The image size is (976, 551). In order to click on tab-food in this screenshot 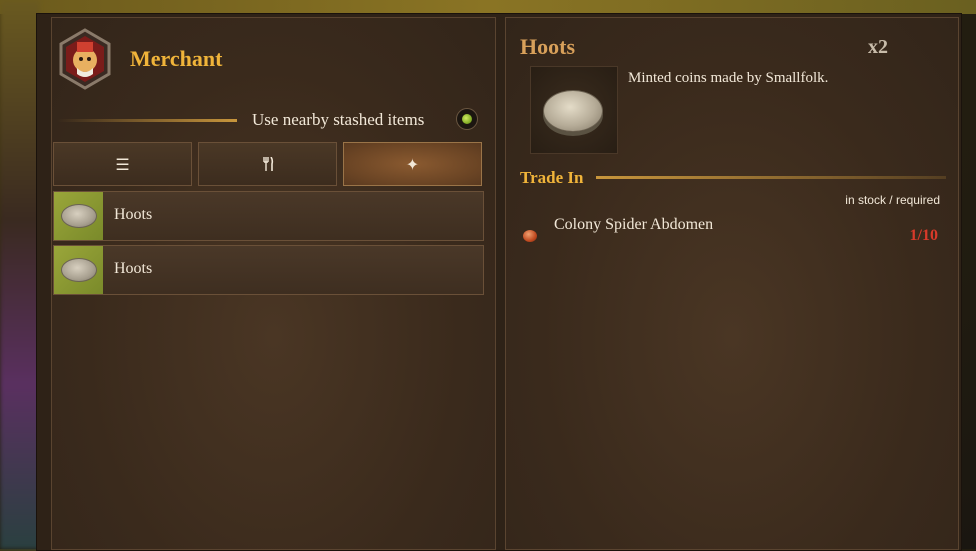, I will do `click(267, 164)`.